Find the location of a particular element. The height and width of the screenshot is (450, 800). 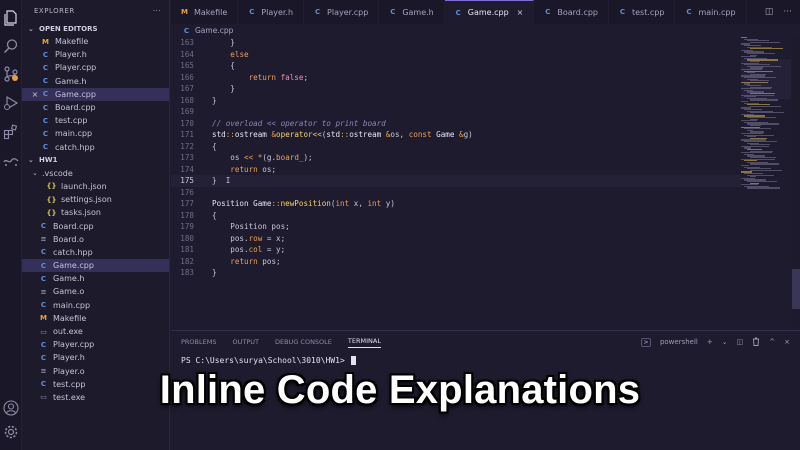

code-line: 167 } is located at coordinates (456, 89).